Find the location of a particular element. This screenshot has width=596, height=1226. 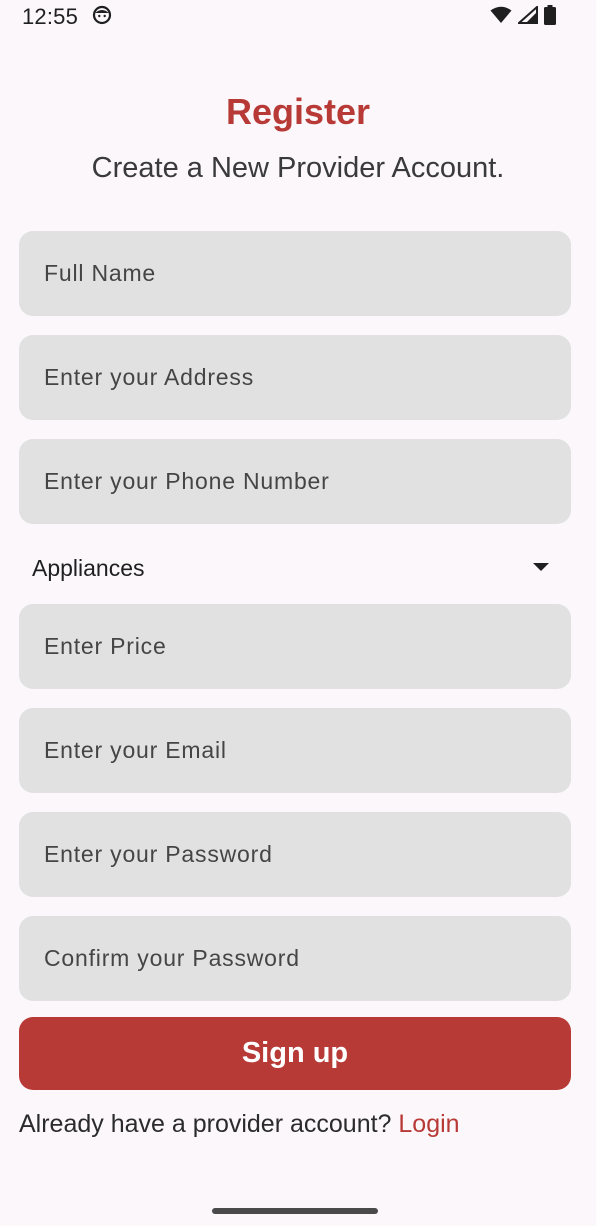

dropdown-arrow-icon is located at coordinates (542, 568).